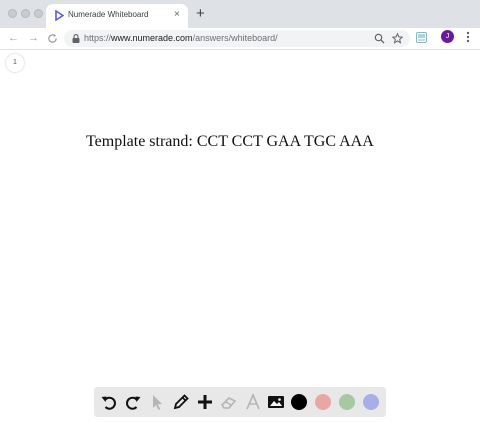  I want to click on text-tool-icon, so click(253, 402).